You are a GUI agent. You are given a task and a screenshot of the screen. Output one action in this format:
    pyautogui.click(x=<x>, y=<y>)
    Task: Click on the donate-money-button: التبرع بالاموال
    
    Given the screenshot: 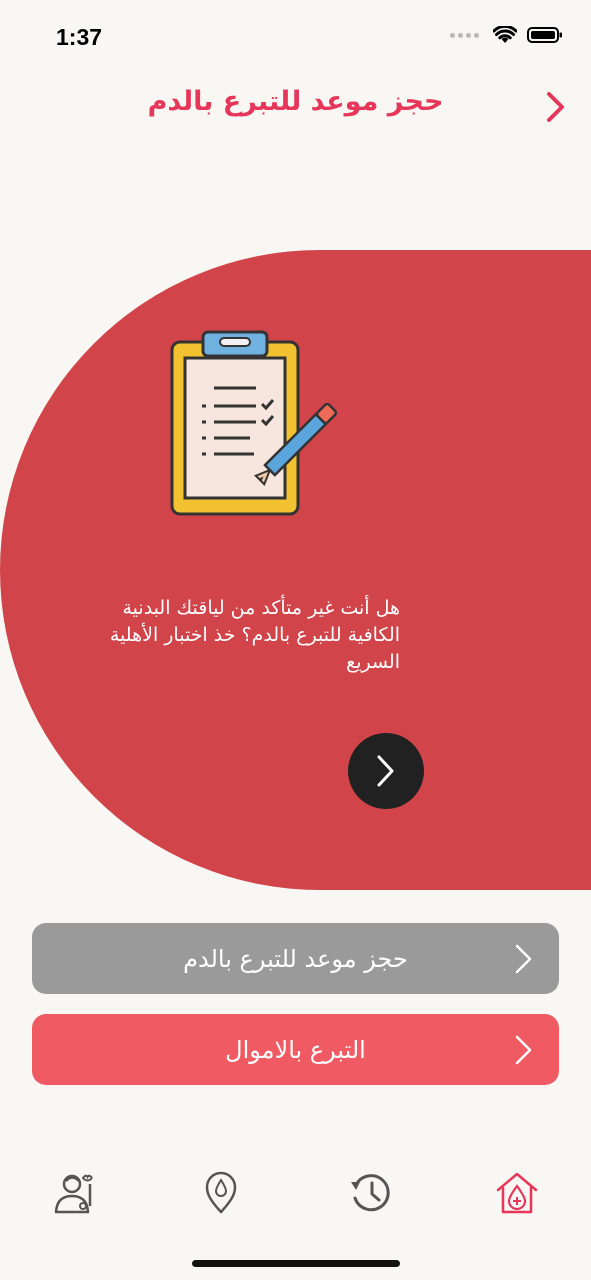 What is the action you would take?
    pyautogui.click(x=295, y=1049)
    